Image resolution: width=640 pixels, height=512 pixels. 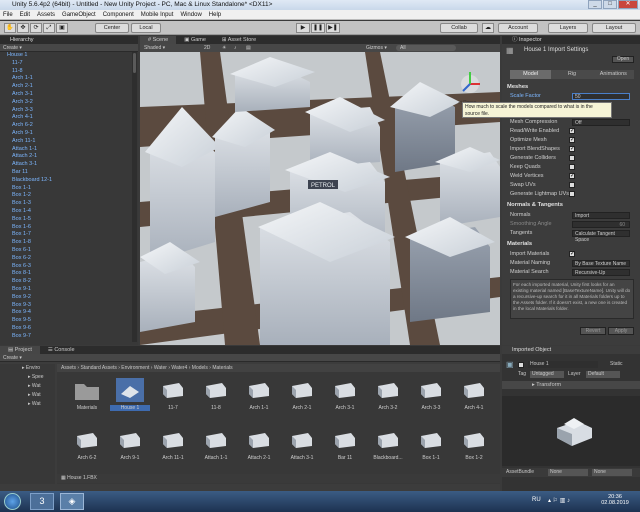 What do you see at coordinates (601, 215) in the screenshot?
I see `normals-dropdown: Import` at bounding box center [601, 215].